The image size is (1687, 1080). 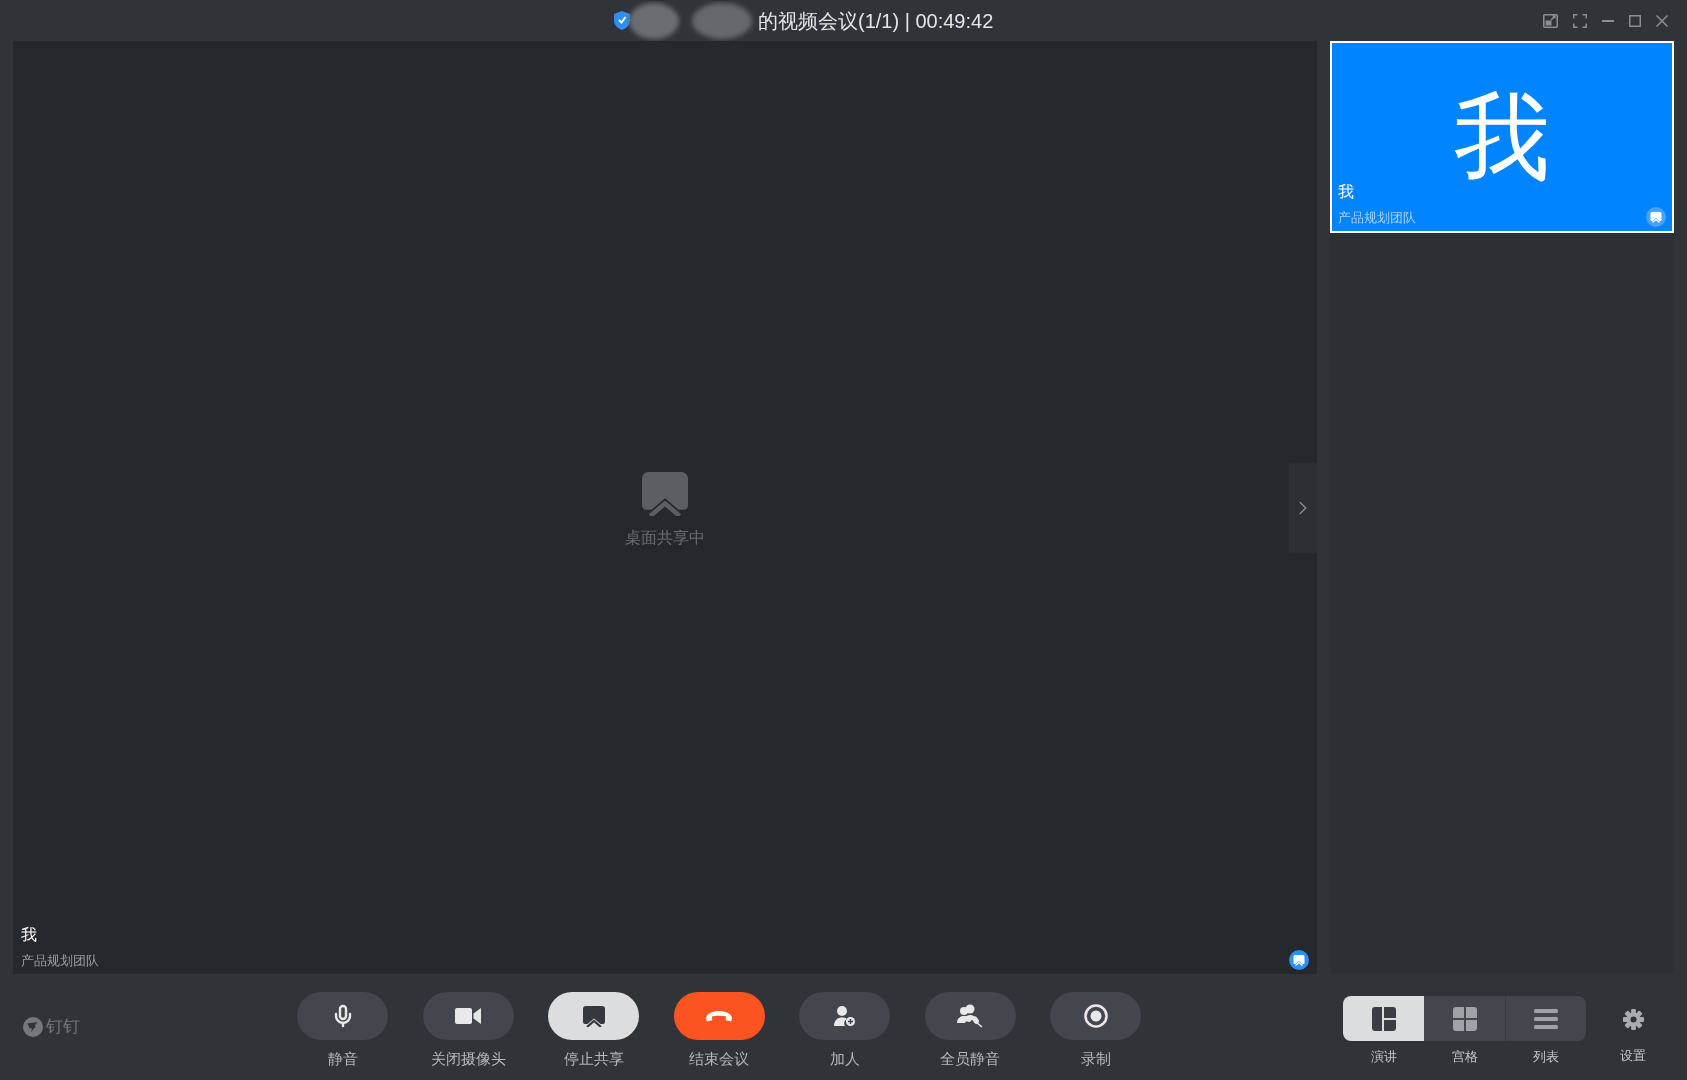 I want to click on sharing-status: 桌面共享中, so click(x=665, y=537).